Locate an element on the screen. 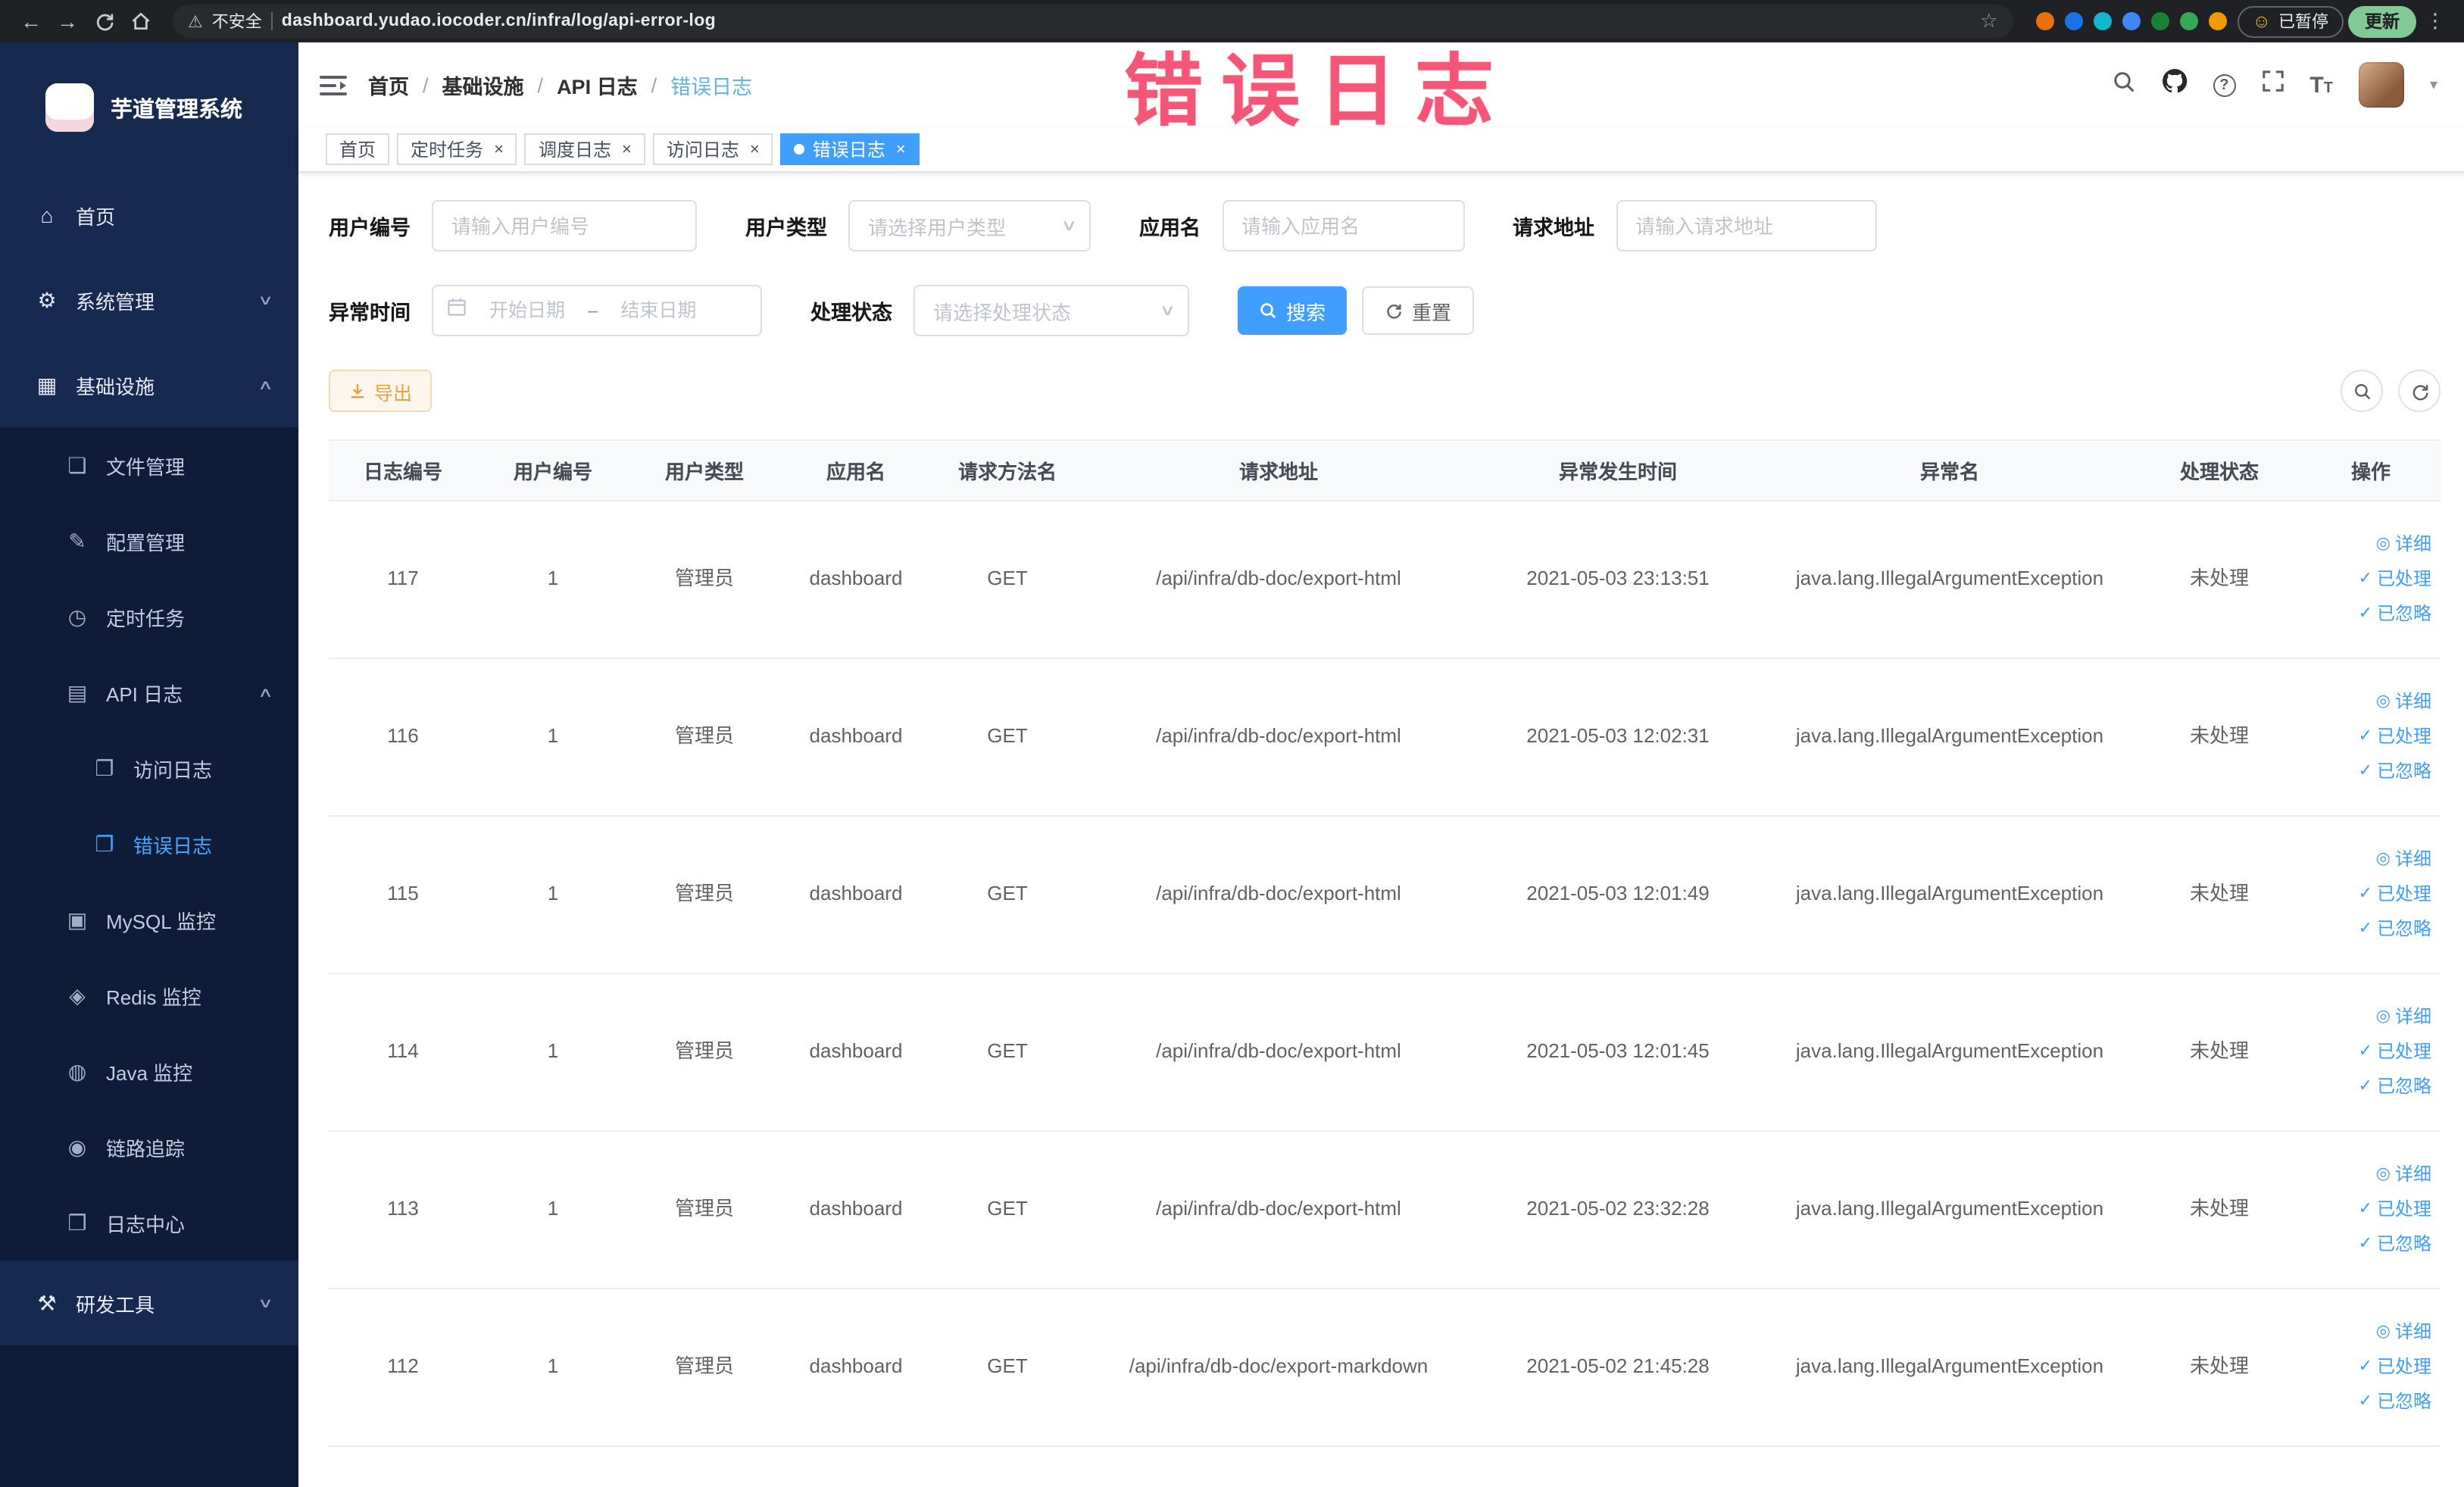 This screenshot has height=1487, width=2464. redis-icon: ◈ is located at coordinates (77, 994).